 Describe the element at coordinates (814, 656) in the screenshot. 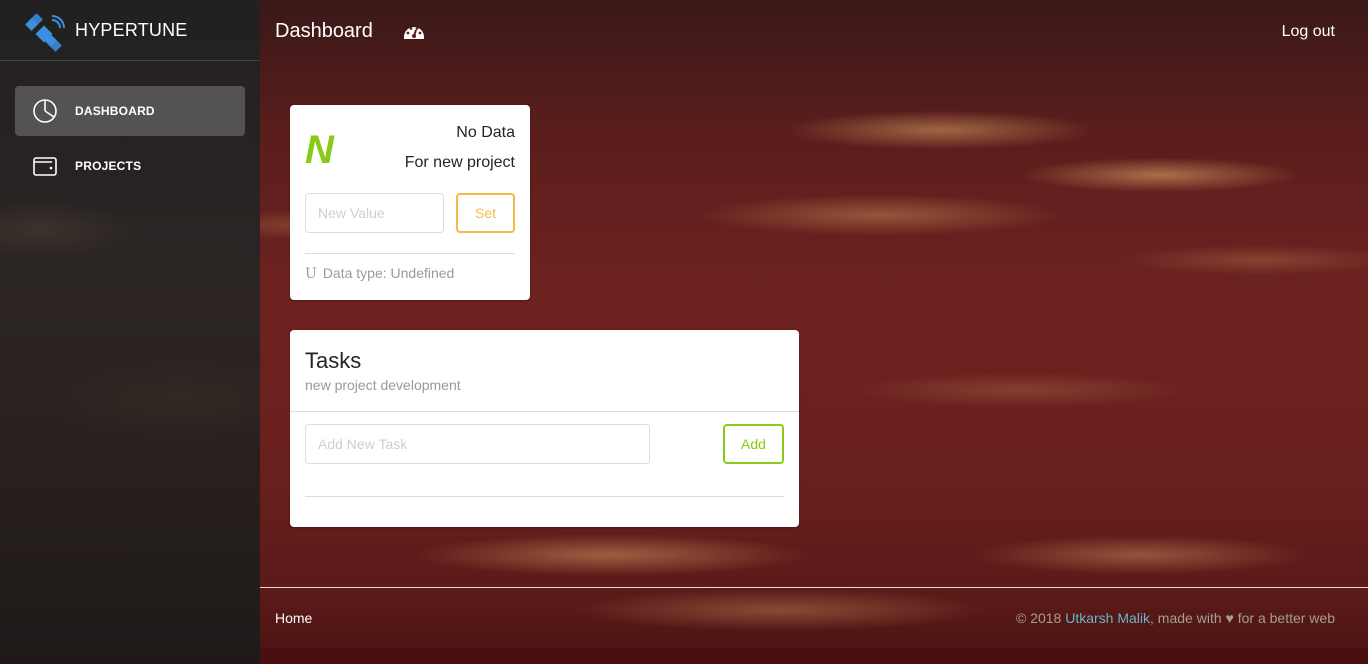

I see `bottom-strip` at that location.